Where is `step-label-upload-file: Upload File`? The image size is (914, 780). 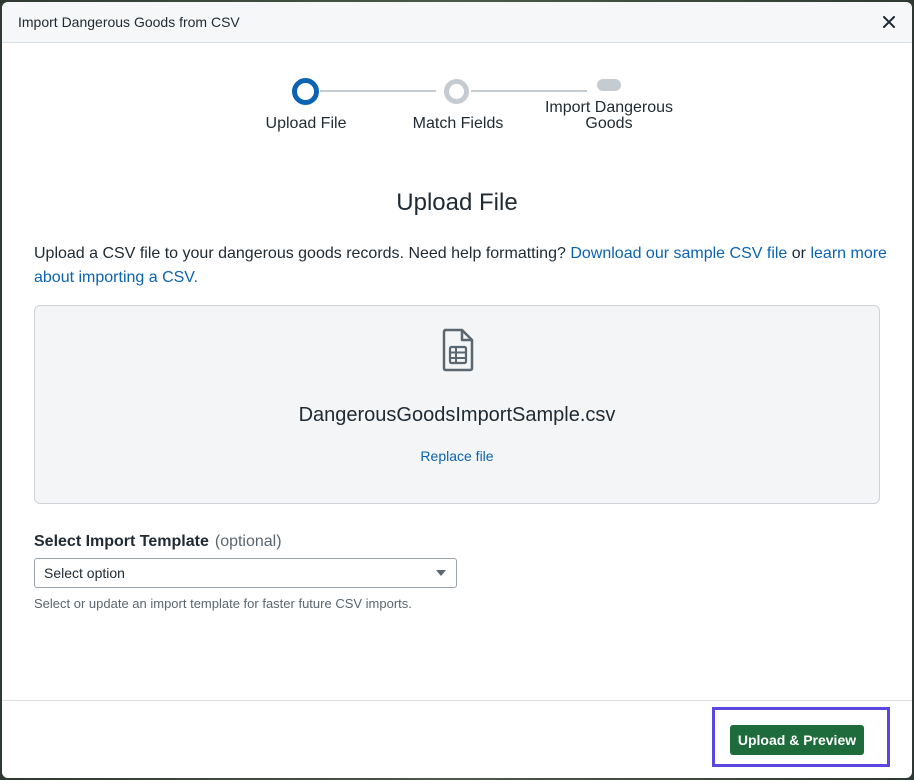
step-label-upload-file: Upload File is located at coordinates (306, 123).